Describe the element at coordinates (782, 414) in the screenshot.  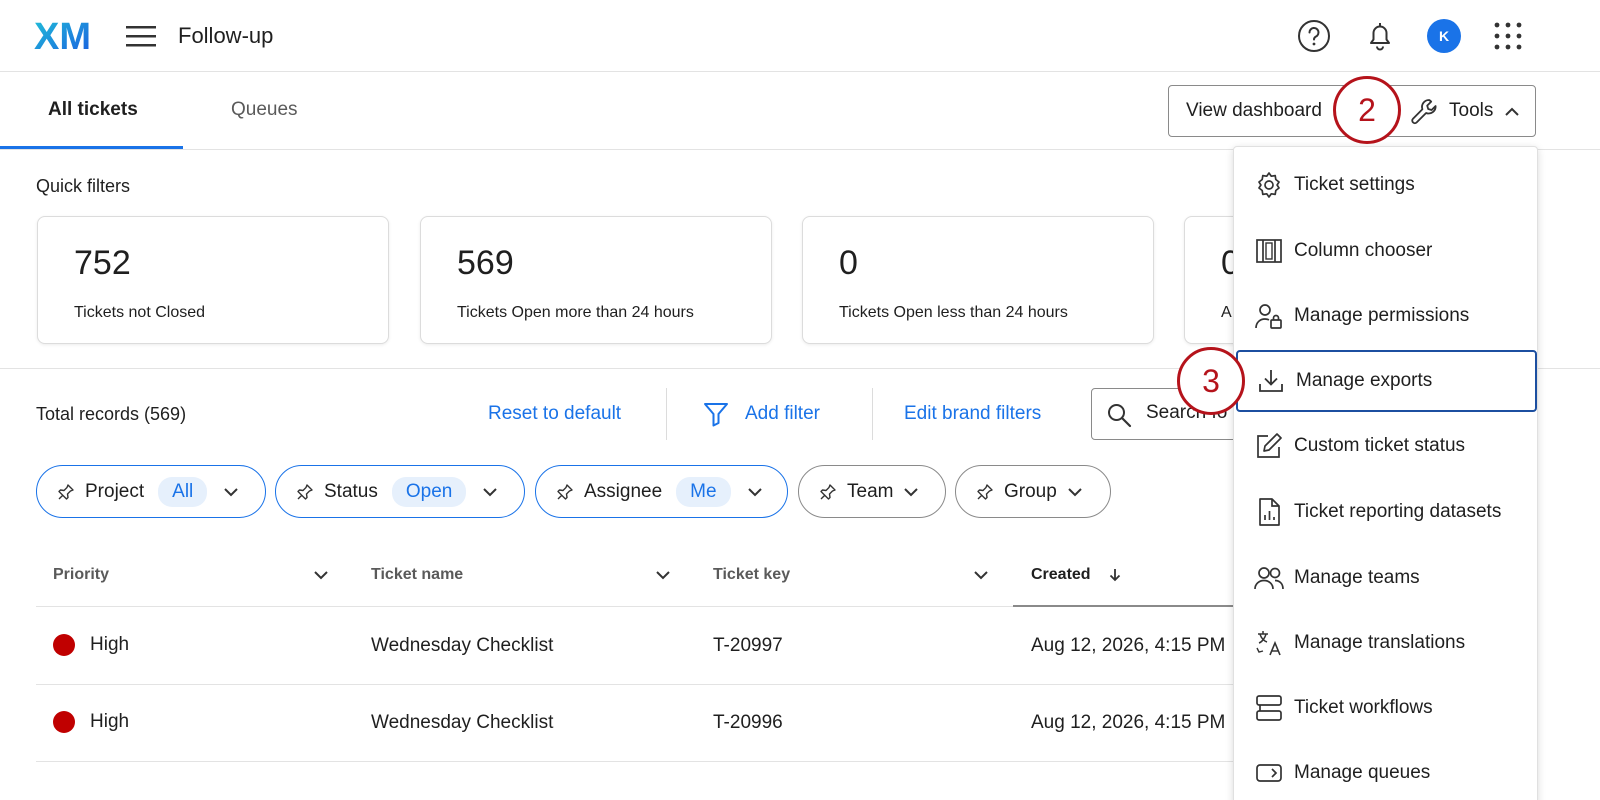
I see `add-filter-button: Add filter` at that location.